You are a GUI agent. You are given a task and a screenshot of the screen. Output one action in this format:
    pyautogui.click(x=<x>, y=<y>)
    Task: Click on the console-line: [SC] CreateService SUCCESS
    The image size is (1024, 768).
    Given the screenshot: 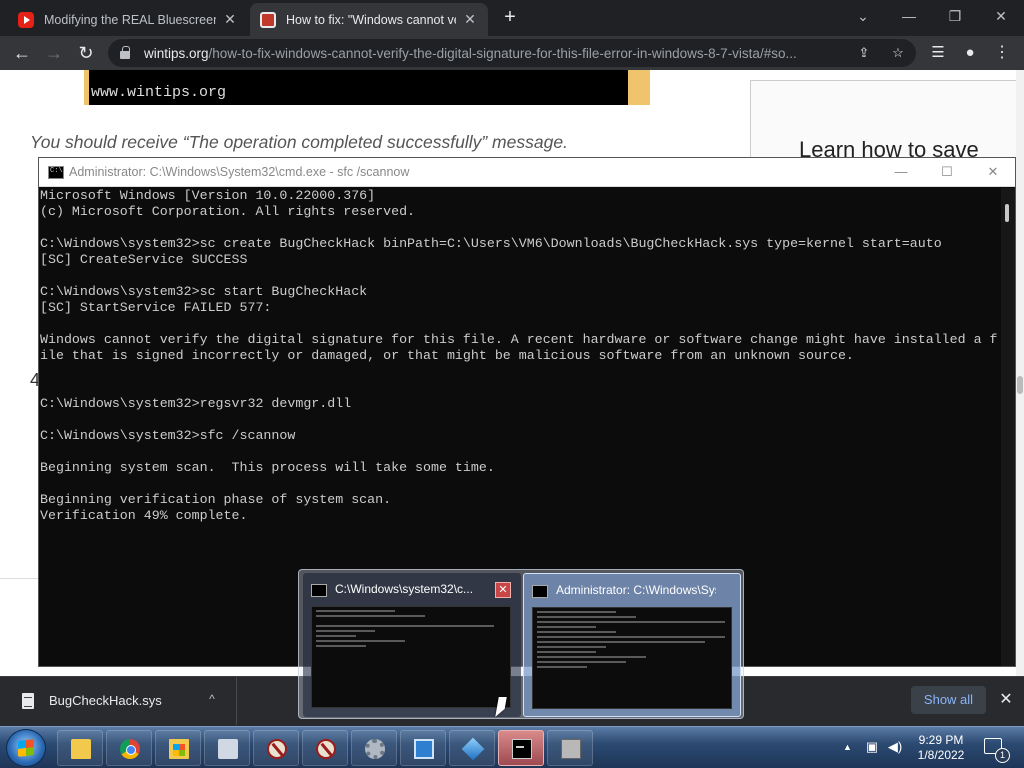 What is the action you would take?
    pyautogui.click(x=144, y=259)
    